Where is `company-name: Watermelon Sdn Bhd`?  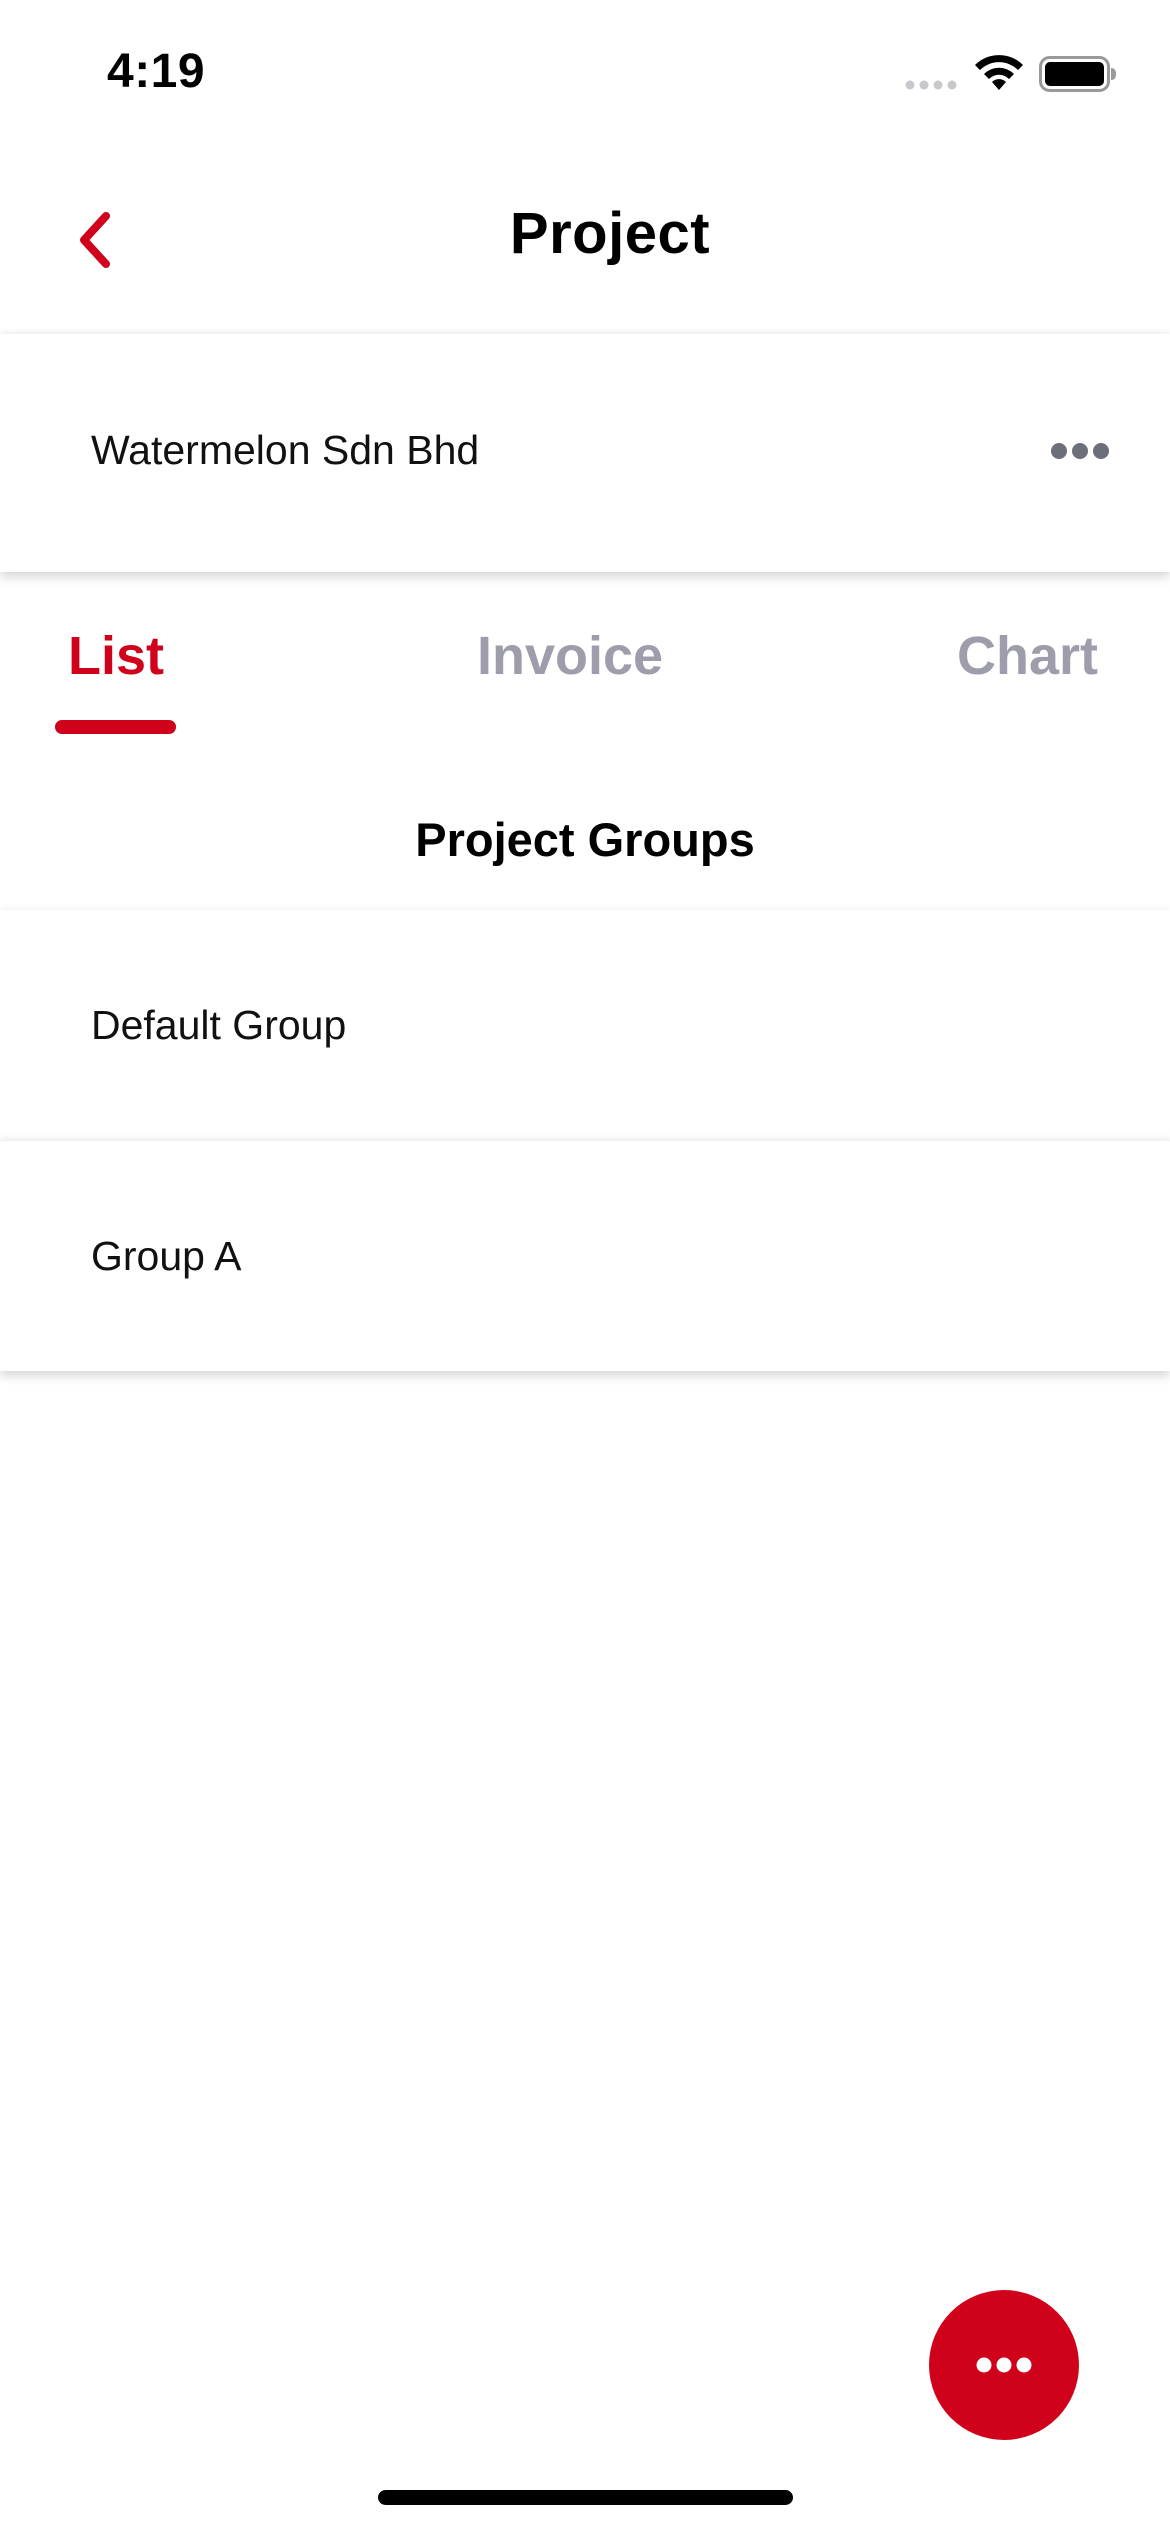 company-name: Watermelon Sdn Bhd is located at coordinates (285, 450).